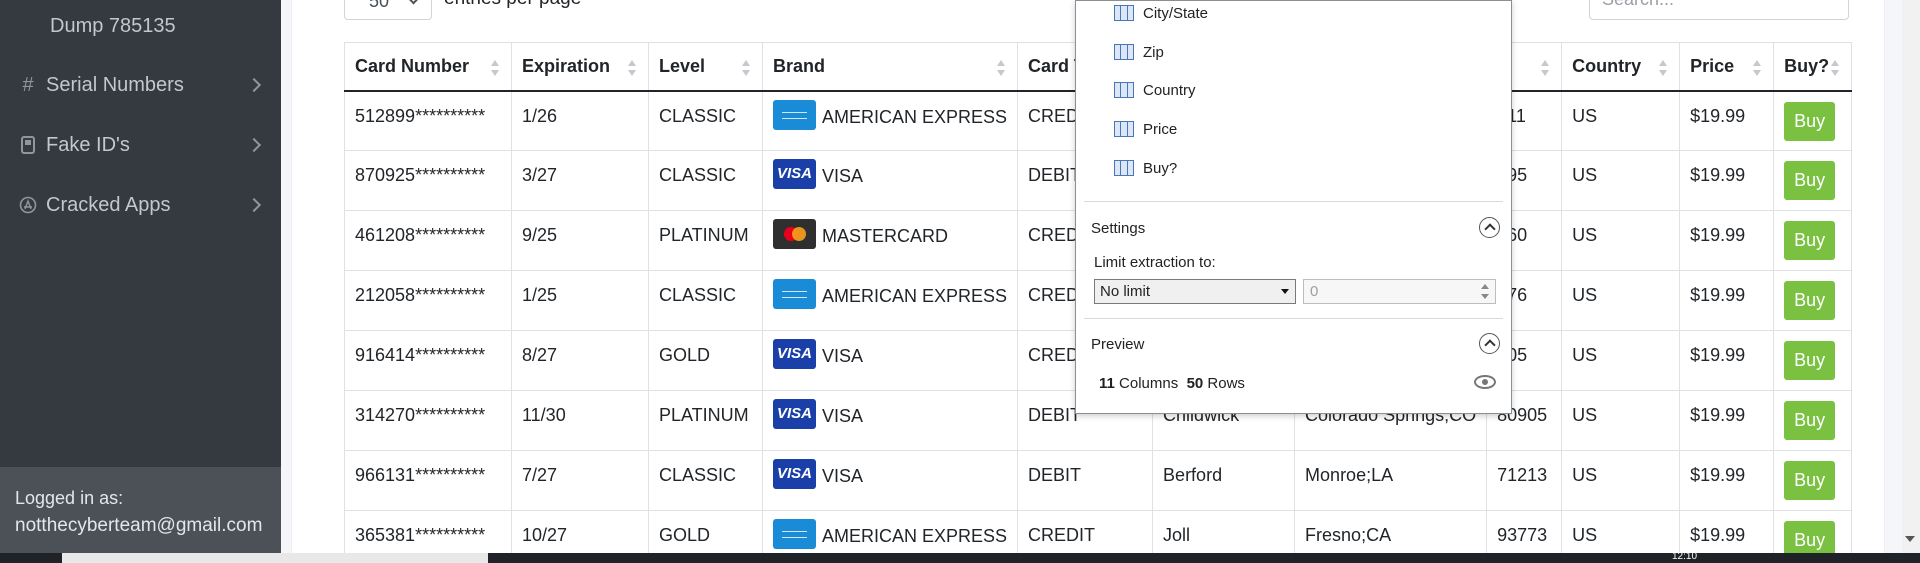  Describe the element at coordinates (28, 145) in the screenshot. I see `id-card-icon` at that location.